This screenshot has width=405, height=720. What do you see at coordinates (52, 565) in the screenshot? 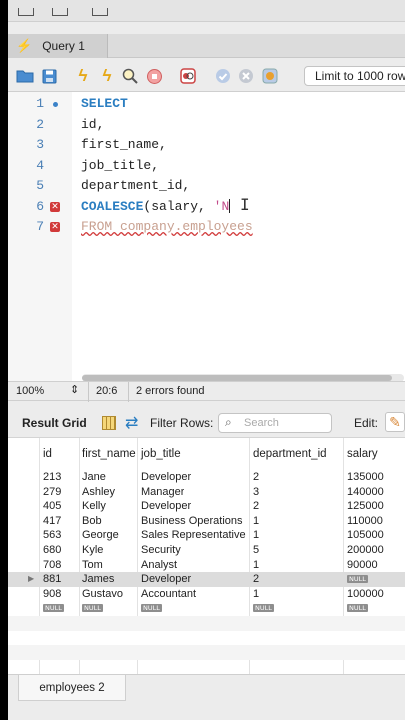
I see `table-cell: 708` at bounding box center [52, 565].